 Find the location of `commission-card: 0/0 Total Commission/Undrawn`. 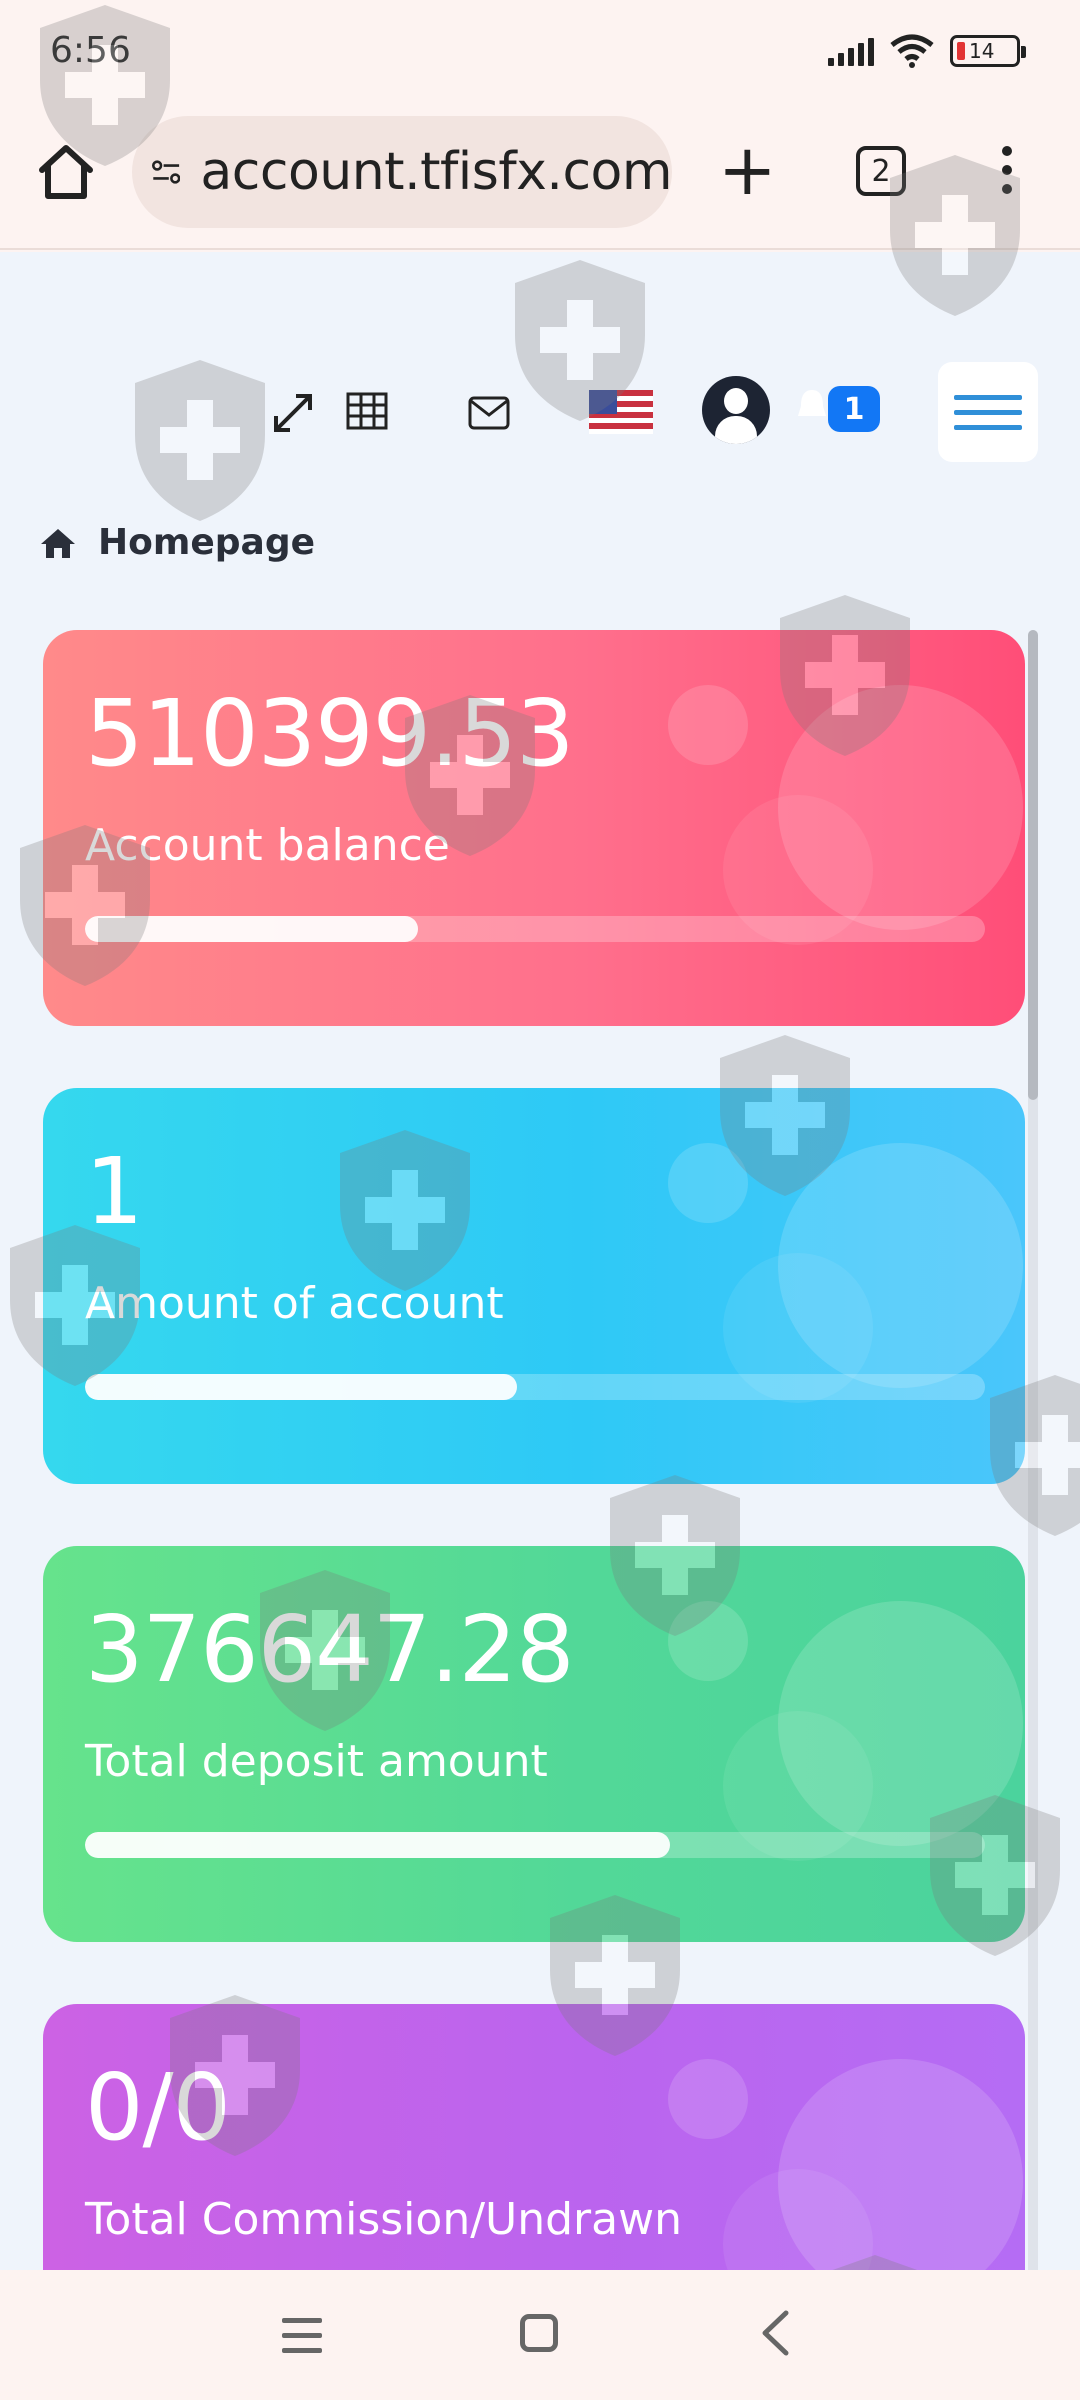

commission-card: 0/0 Total Commission/Undrawn is located at coordinates (534, 2137).